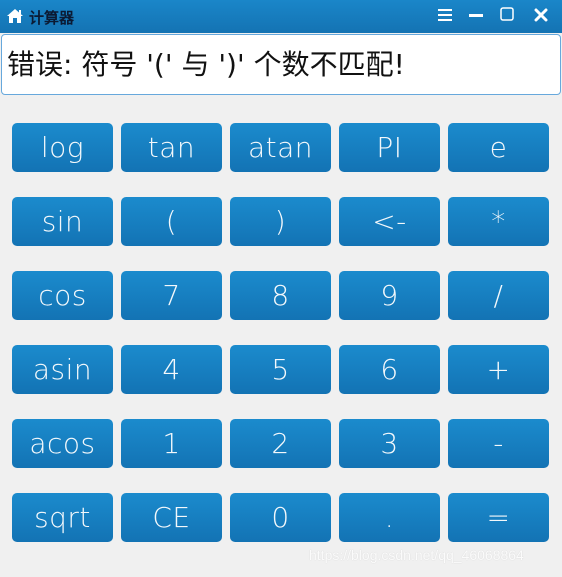 This screenshot has width=562, height=577. I want to click on close-button, so click(541, 16).